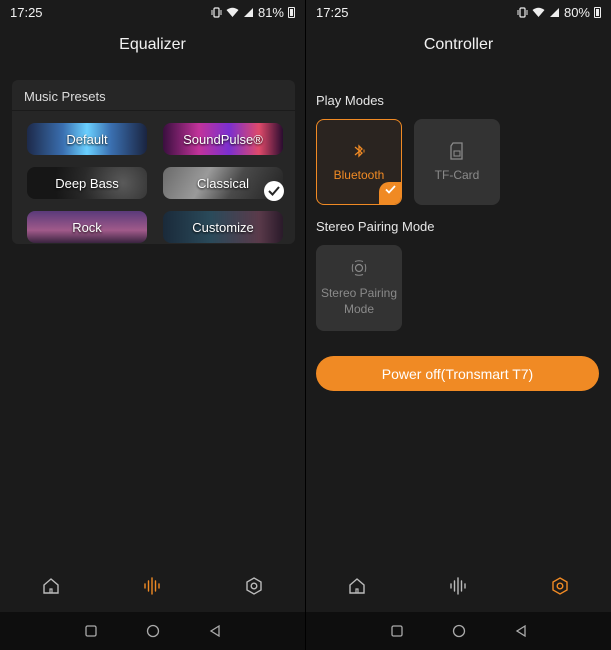  Describe the element at coordinates (270, 12) in the screenshot. I see `battery-percent: 81%` at that location.